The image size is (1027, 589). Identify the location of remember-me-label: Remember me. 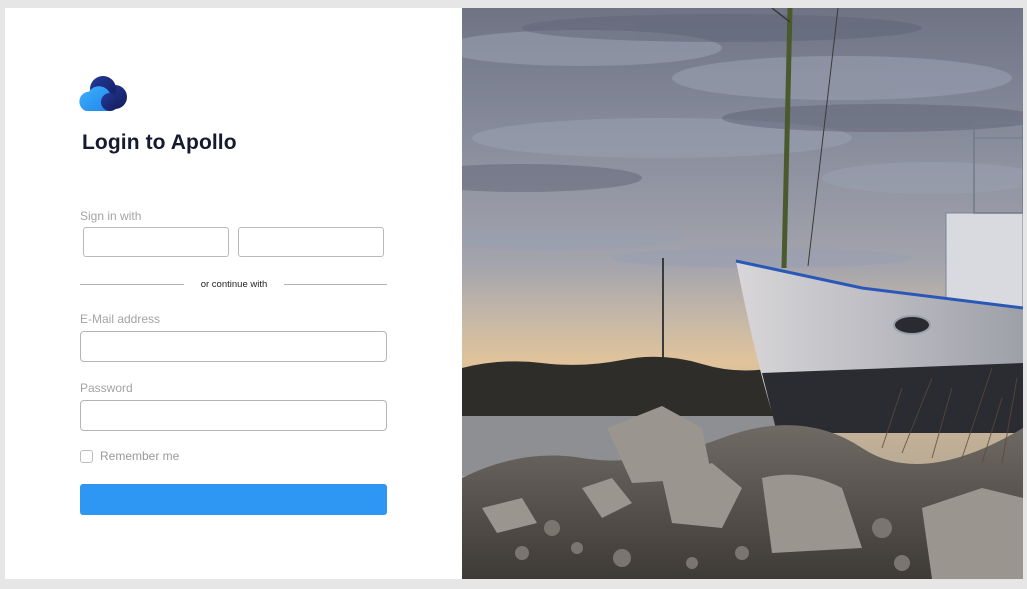
(140, 456).